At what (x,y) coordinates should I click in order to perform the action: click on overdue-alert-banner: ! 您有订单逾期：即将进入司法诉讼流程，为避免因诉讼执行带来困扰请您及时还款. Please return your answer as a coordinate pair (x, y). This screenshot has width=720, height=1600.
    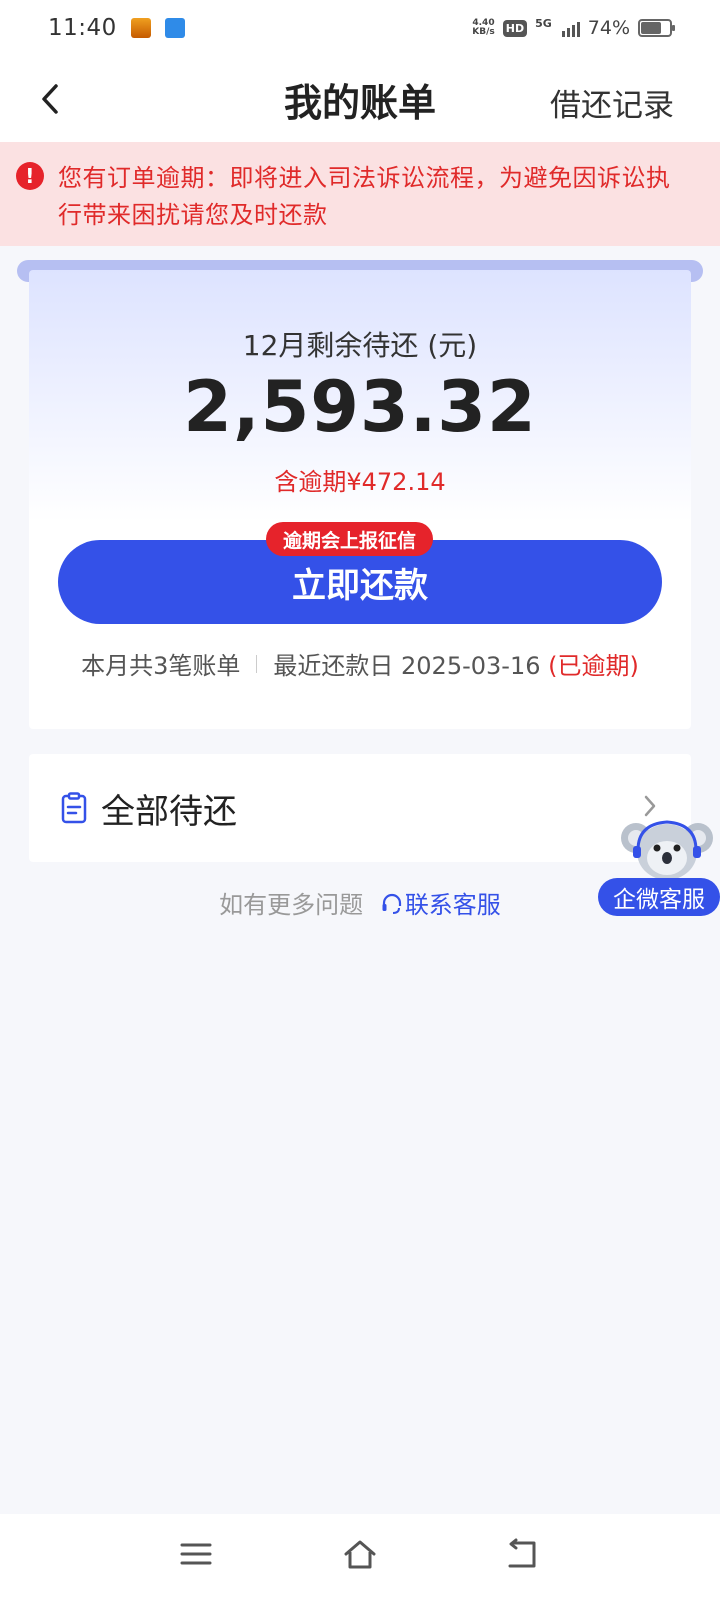
    Looking at the image, I should click on (360, 194).